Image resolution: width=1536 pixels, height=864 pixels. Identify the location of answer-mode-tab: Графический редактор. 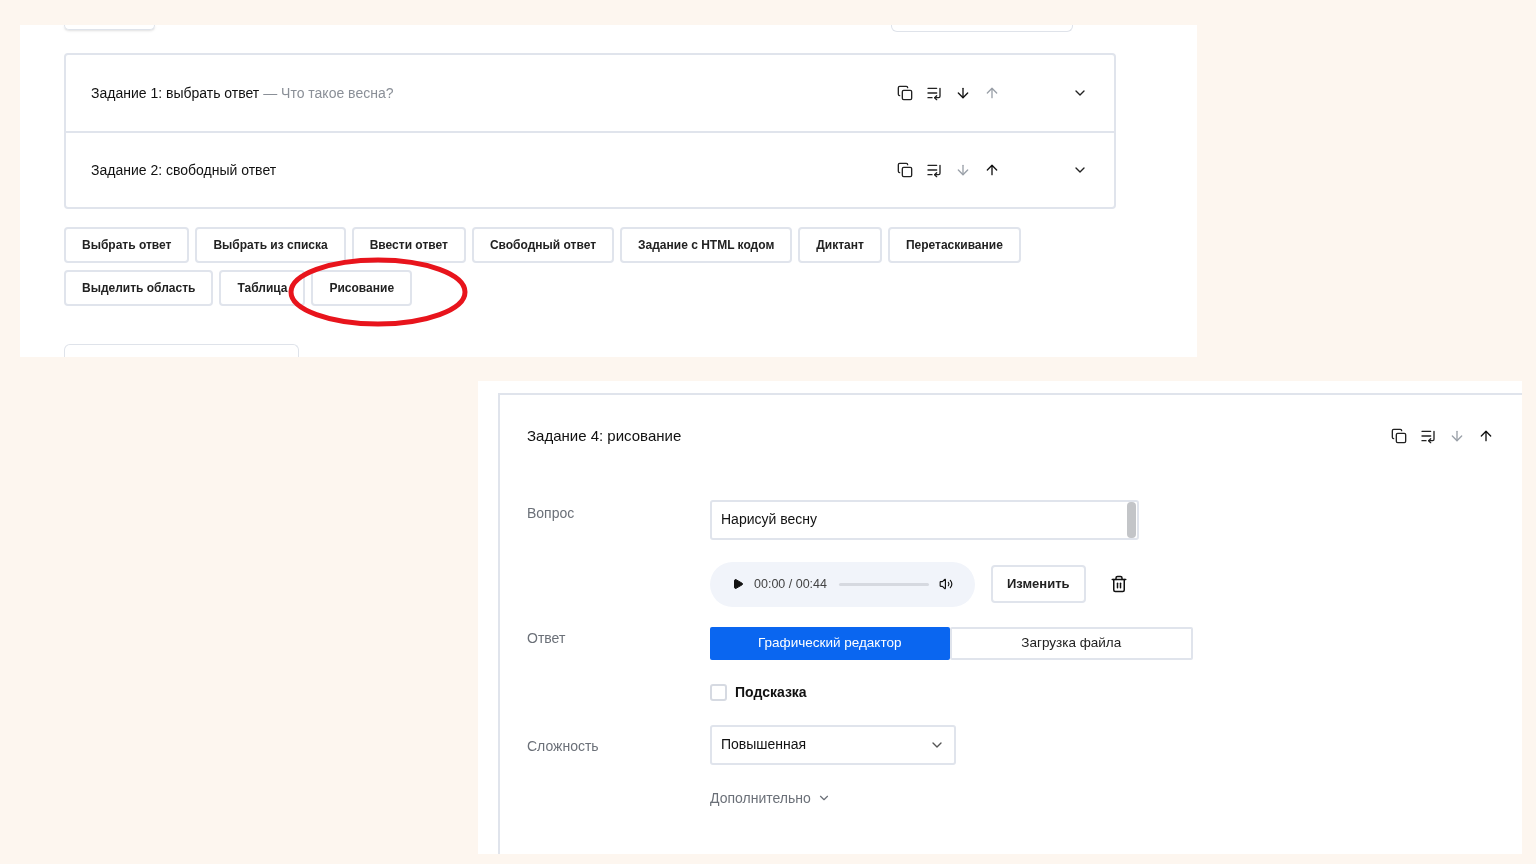
(830, 643).